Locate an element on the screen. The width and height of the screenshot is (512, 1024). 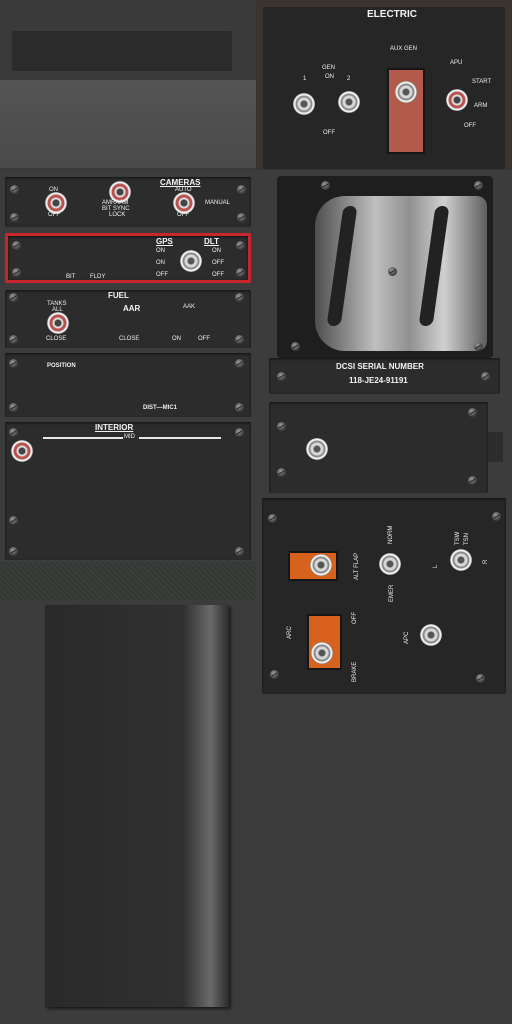
gen-1-switch is located at coordinates (304, 104).